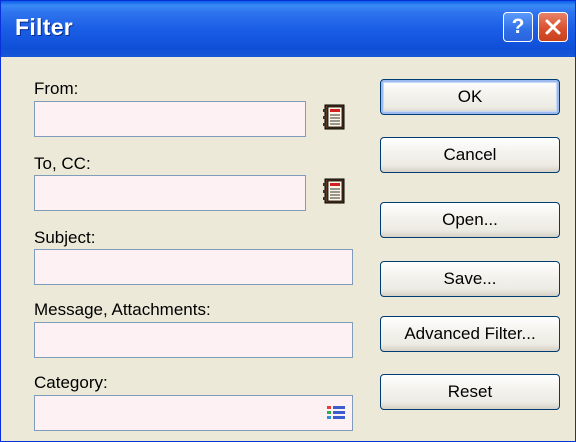 This screenshot has height=442, width=576. What do you see at coordinates (71, 382) in the screenshot?
I see `category-label: Category:` at bounding box center [71, 382].